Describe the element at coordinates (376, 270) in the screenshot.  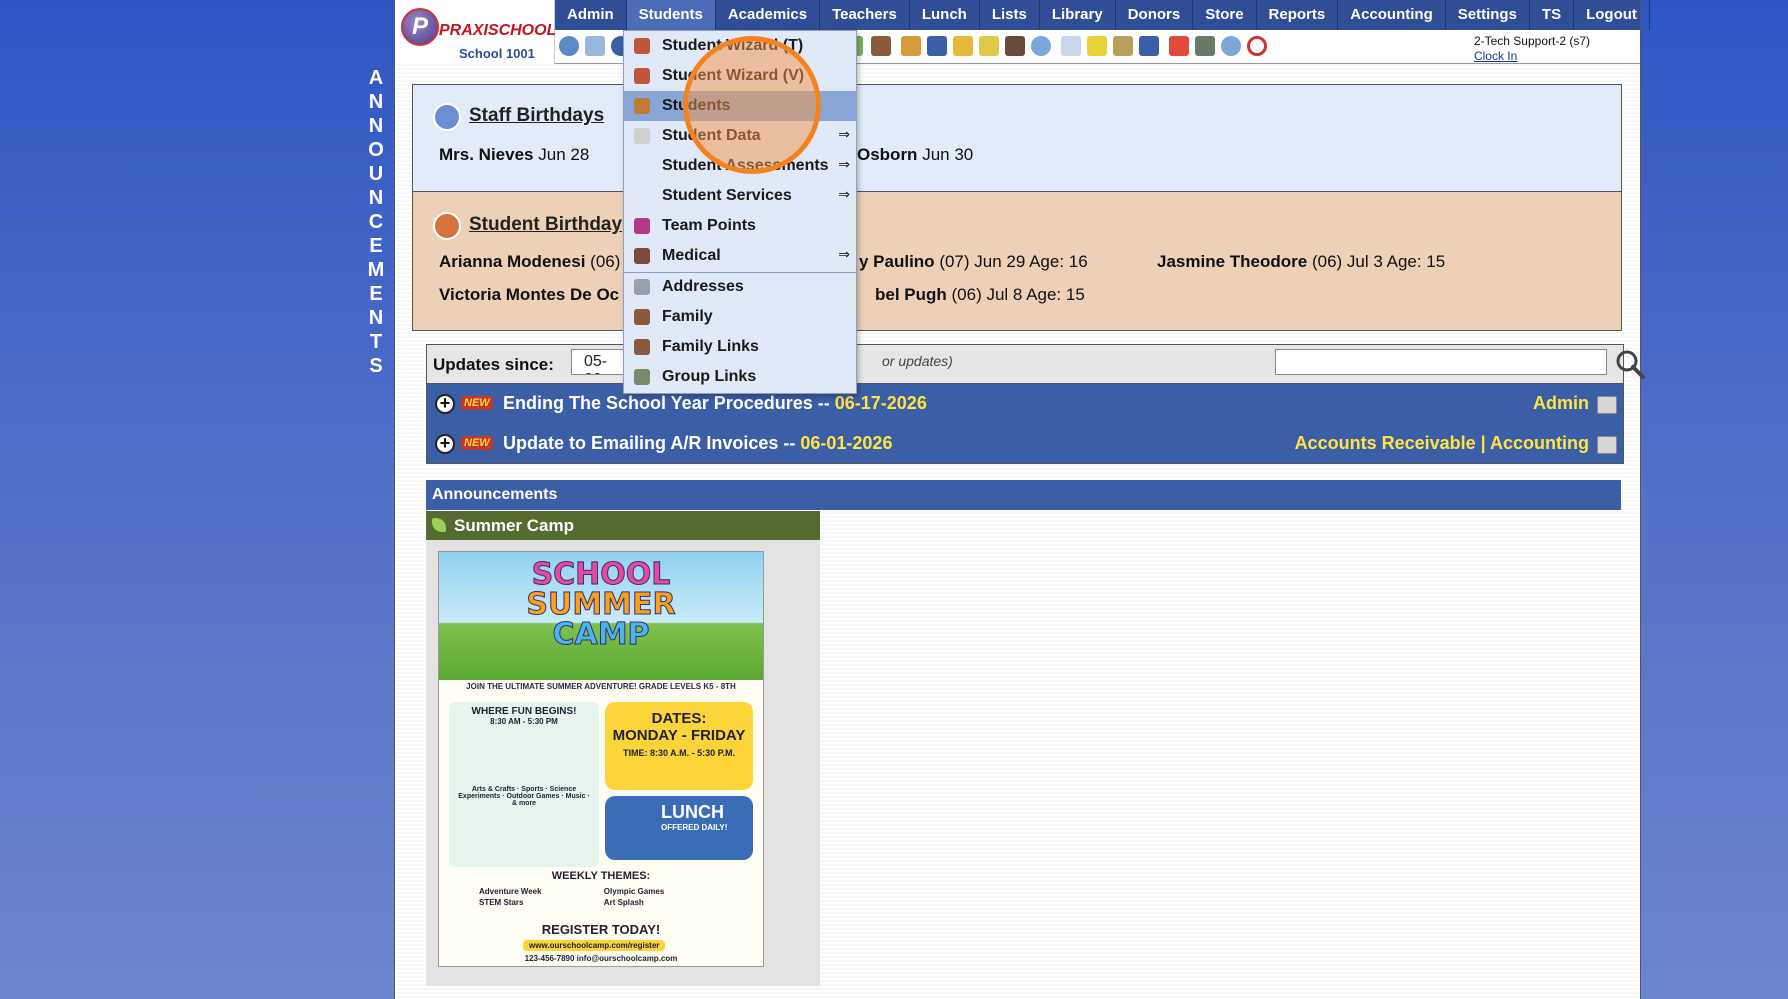
I see `side-label-letter: M` at that location.